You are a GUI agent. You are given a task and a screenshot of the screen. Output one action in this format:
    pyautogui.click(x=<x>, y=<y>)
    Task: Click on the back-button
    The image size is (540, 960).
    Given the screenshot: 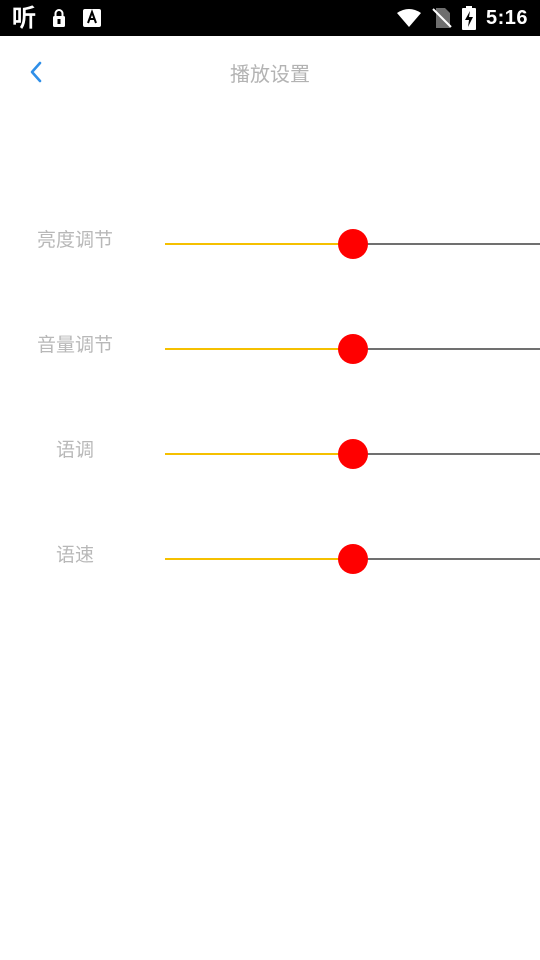 What is the action you would take?
    pyautogui.click(x=36, y=74)
    